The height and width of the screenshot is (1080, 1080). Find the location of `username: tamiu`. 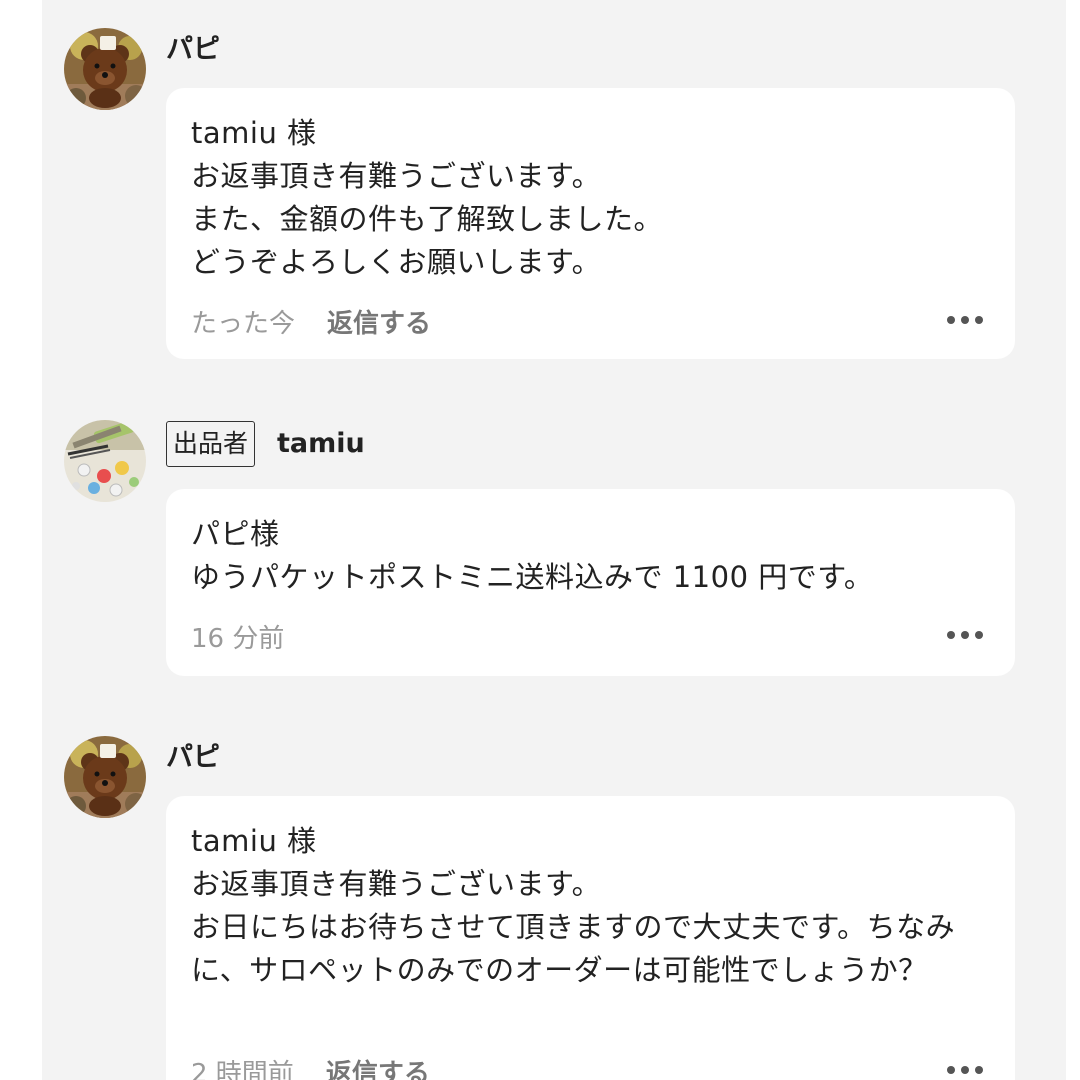

username: tamiu is located at coordinates (321, 444).